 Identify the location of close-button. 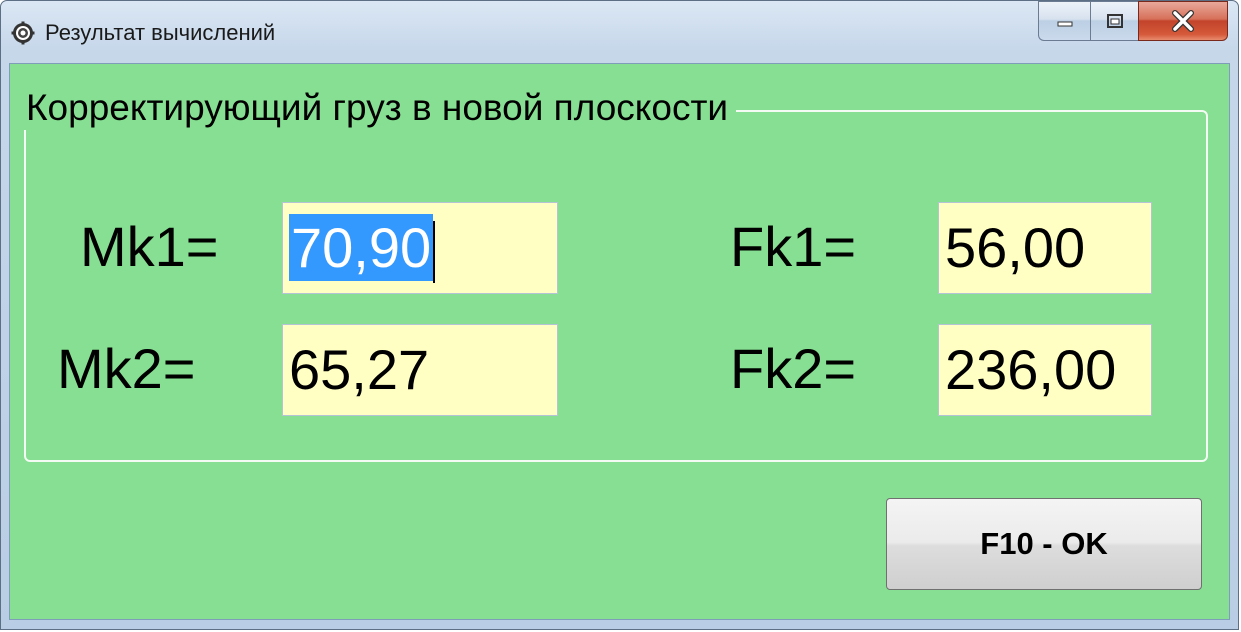
(1183, 21).